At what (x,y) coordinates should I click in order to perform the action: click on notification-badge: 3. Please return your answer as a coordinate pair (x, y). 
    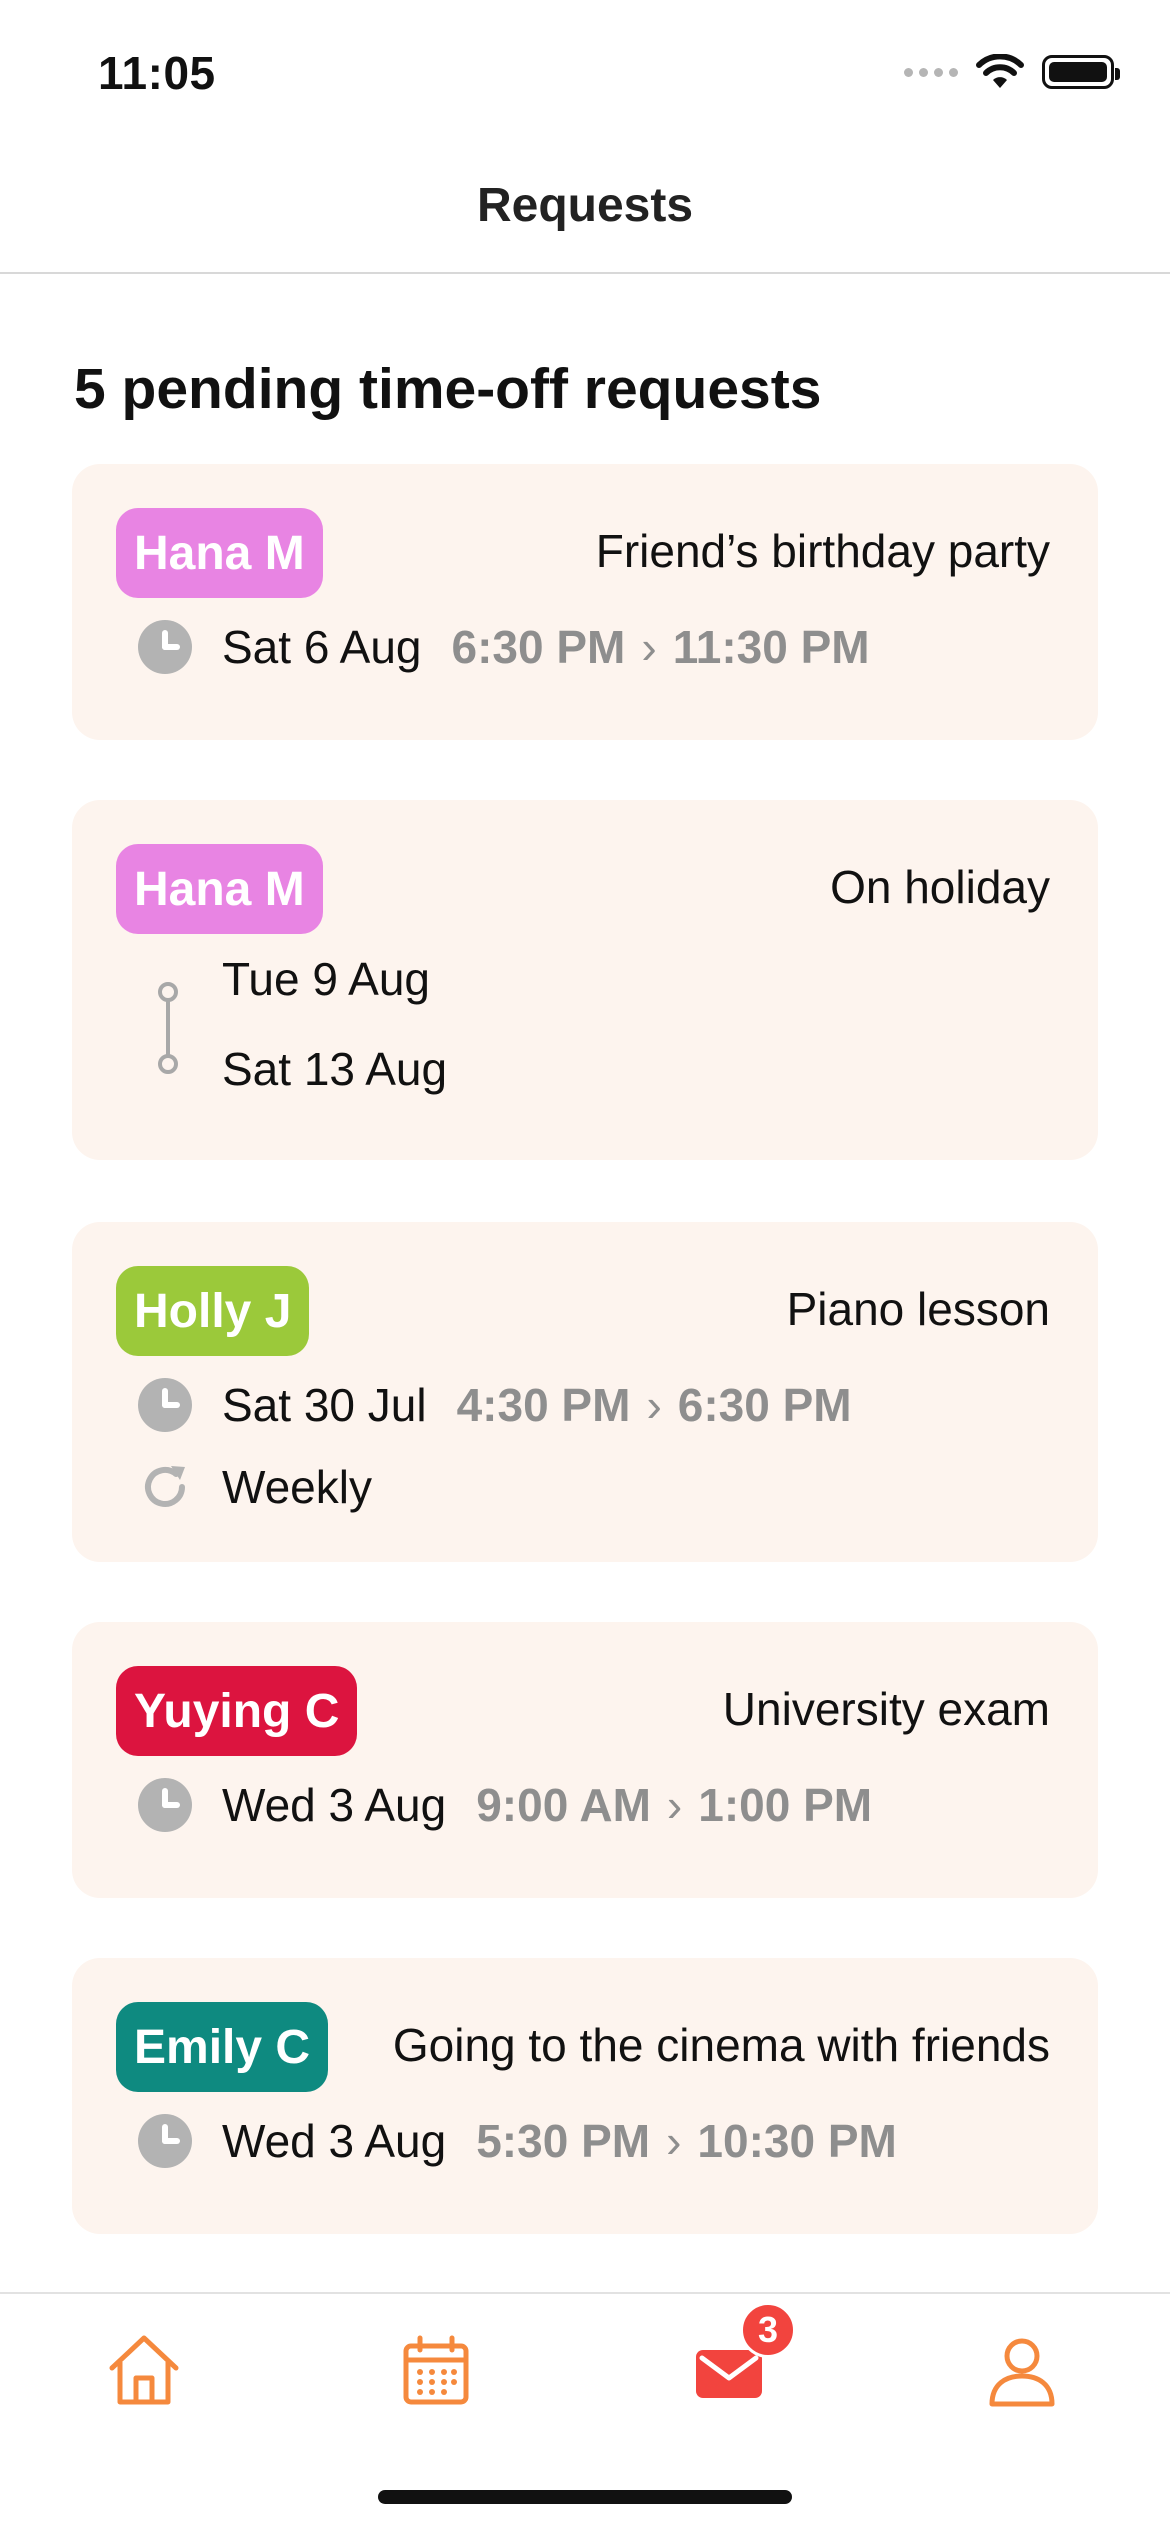
    Looking at the image, I should click on (768, 2330).